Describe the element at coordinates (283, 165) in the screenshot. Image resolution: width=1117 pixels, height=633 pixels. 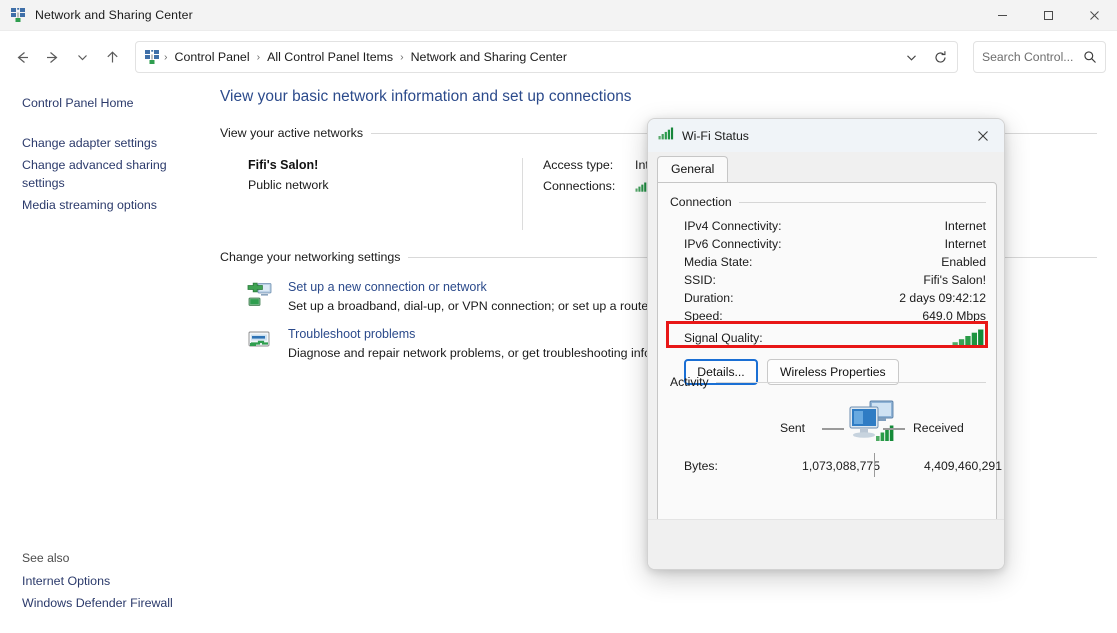
I see `network-name: Fifi's Salon!` at that location.